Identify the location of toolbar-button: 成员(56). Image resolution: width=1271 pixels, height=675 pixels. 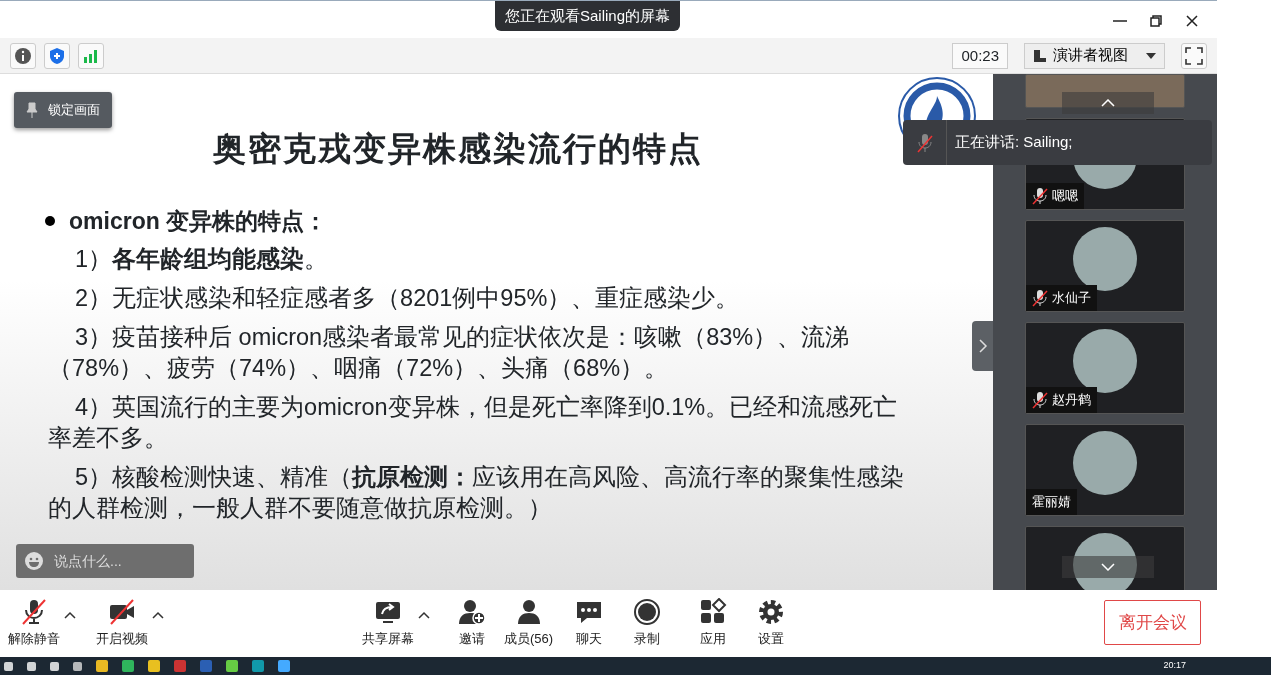
(529, 623).